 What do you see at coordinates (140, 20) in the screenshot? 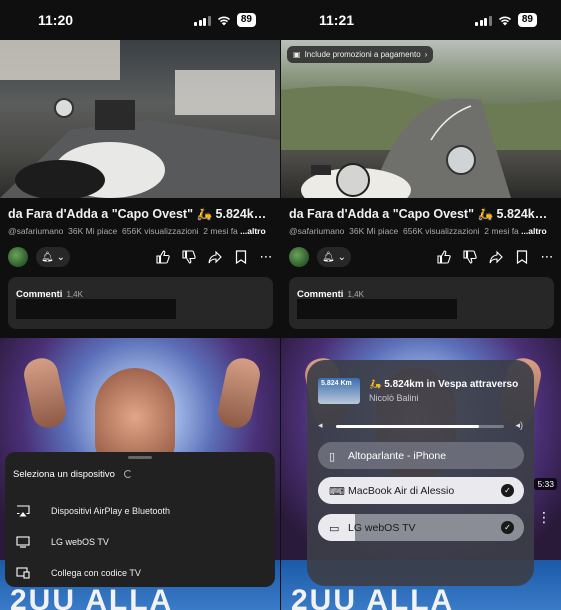
I see `status-bar: 11:20 89` at bounding box center [140, 20].